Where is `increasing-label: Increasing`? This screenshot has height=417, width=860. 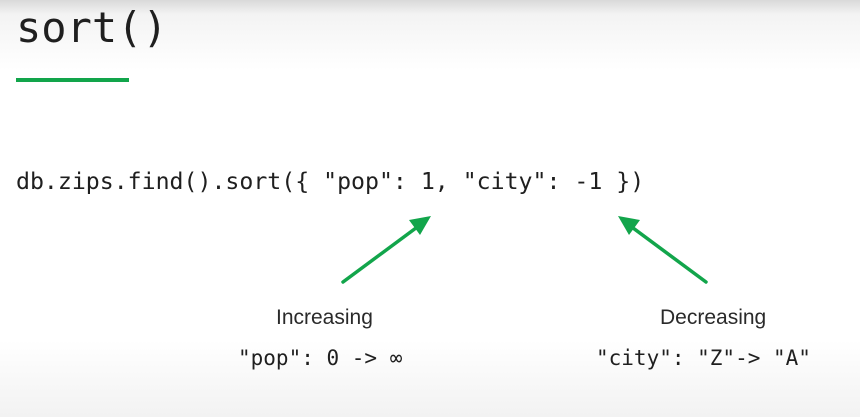
increasing-label: Increasing is located at coordinates (324, 317).